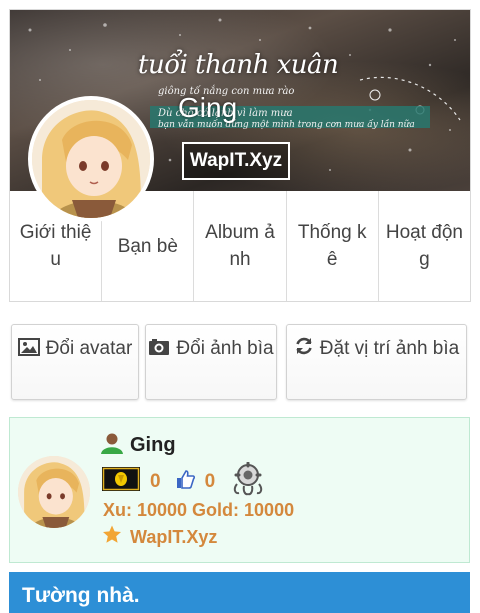 The height and width of the screenshot is (613, 480). What do you see at coordinates (121, 481) in the screenshot?
I see `medal-icon` at bounding box center [121, 481].